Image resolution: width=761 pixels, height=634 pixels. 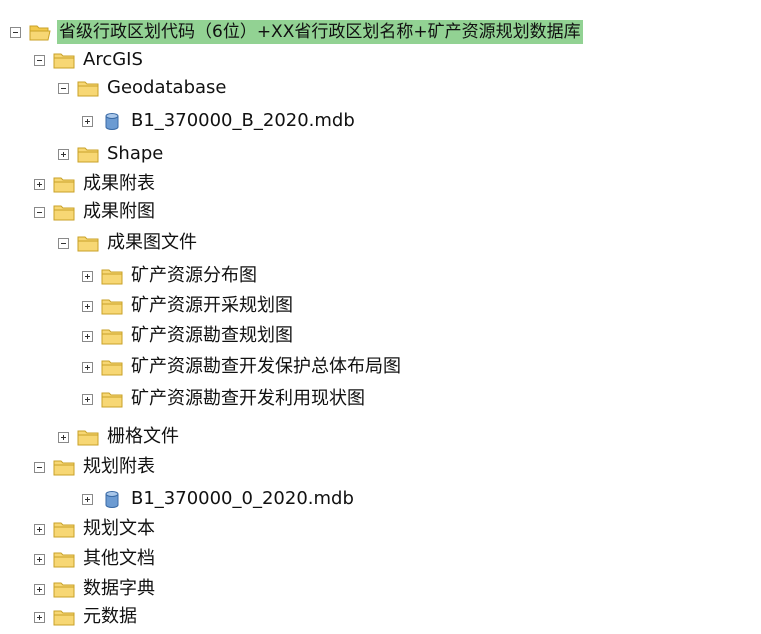 I want to click on tree-item-metadata: 元数据, so click(x=86, y=617).